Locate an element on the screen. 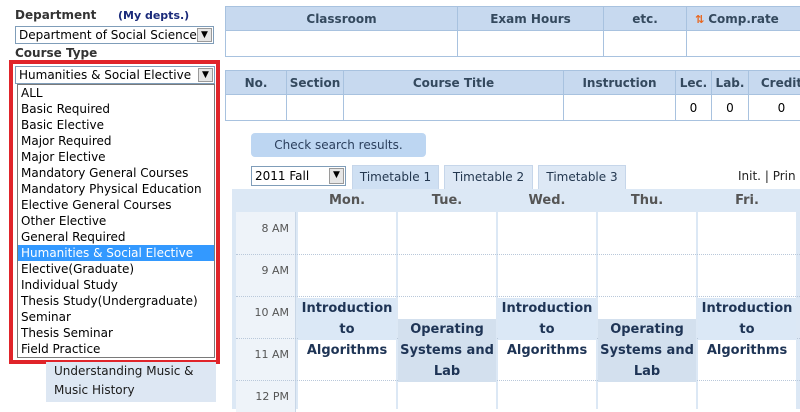 Image resolution: width=800 pixels, height=412 pixels. dropdown-option: Basic Elective is located at coordinates (116, 125).